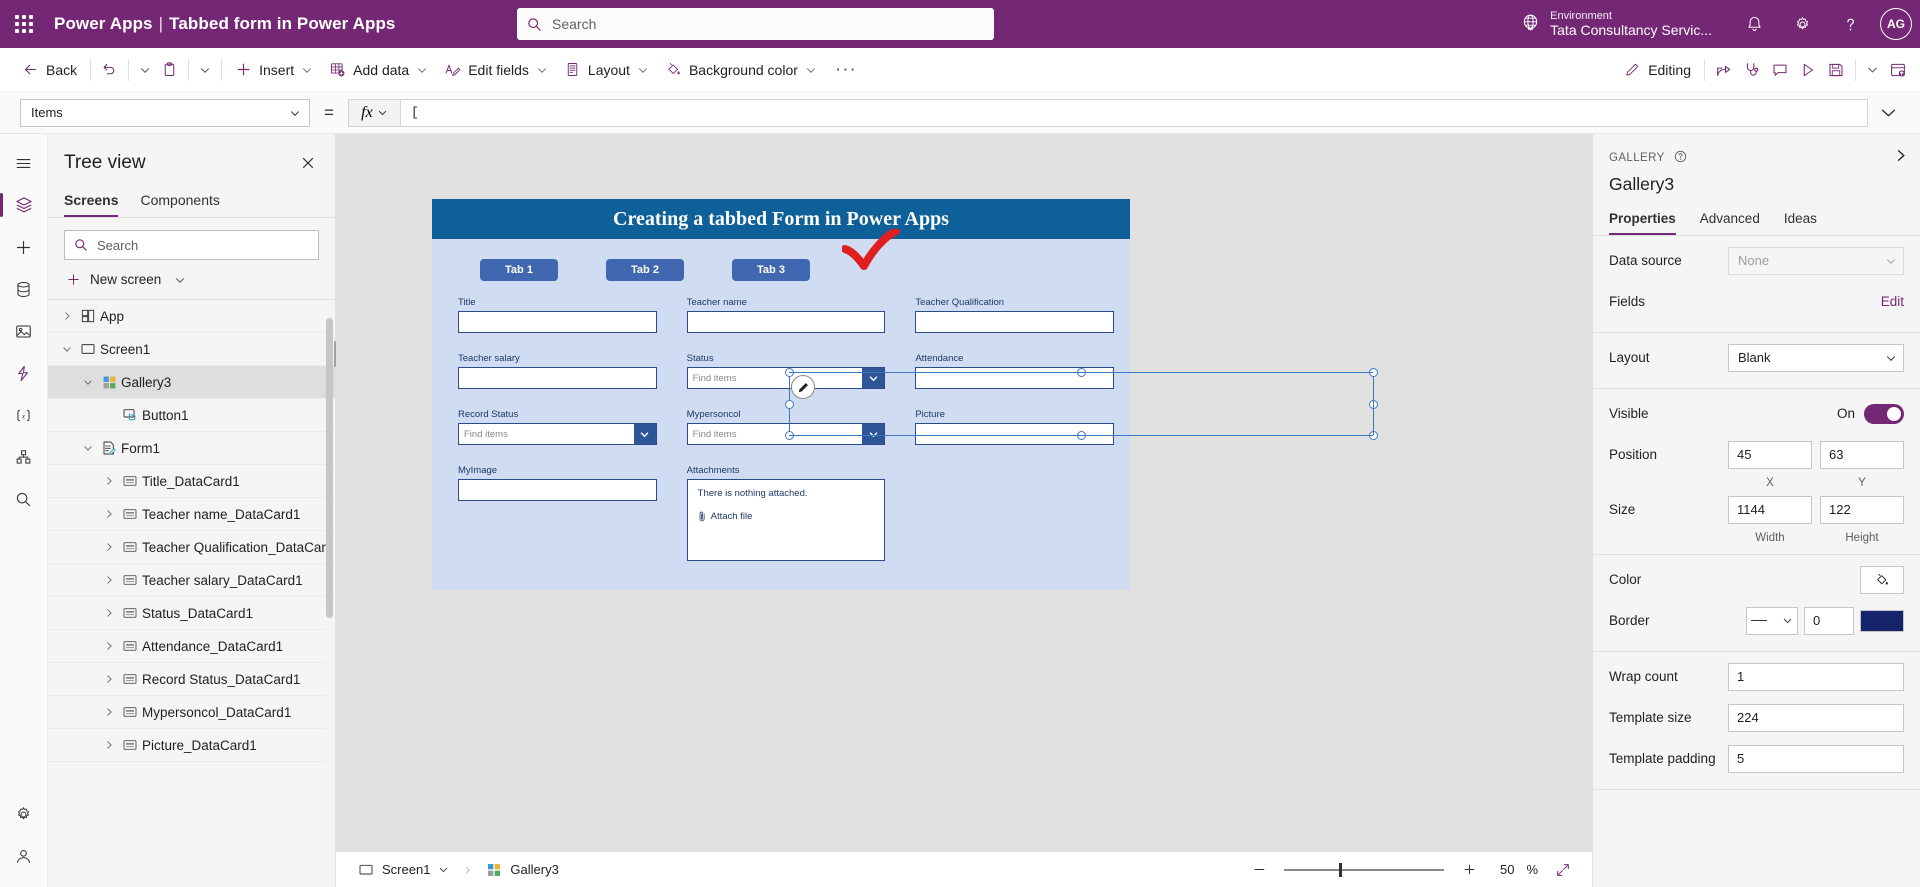 This screenshot has width=1920, height=887. I want to click on tree-node-status-datacard1: Status_DataCard1, so click(191, 613).